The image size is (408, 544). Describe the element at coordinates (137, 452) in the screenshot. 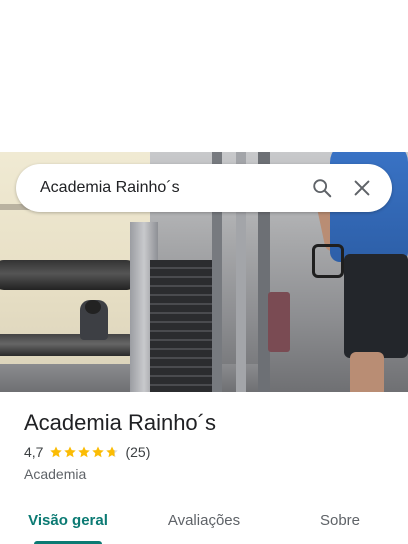

I see `review-count: (25)` at that location.